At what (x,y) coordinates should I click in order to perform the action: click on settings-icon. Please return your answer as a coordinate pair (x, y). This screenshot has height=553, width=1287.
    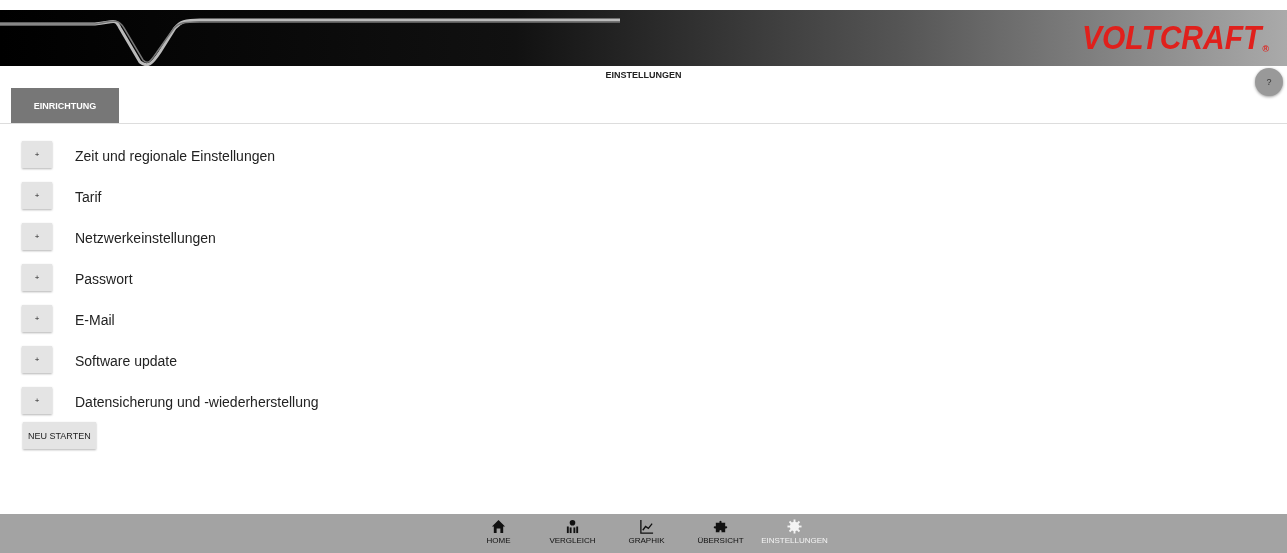
    Looking at the image, I should click on (794, 526).